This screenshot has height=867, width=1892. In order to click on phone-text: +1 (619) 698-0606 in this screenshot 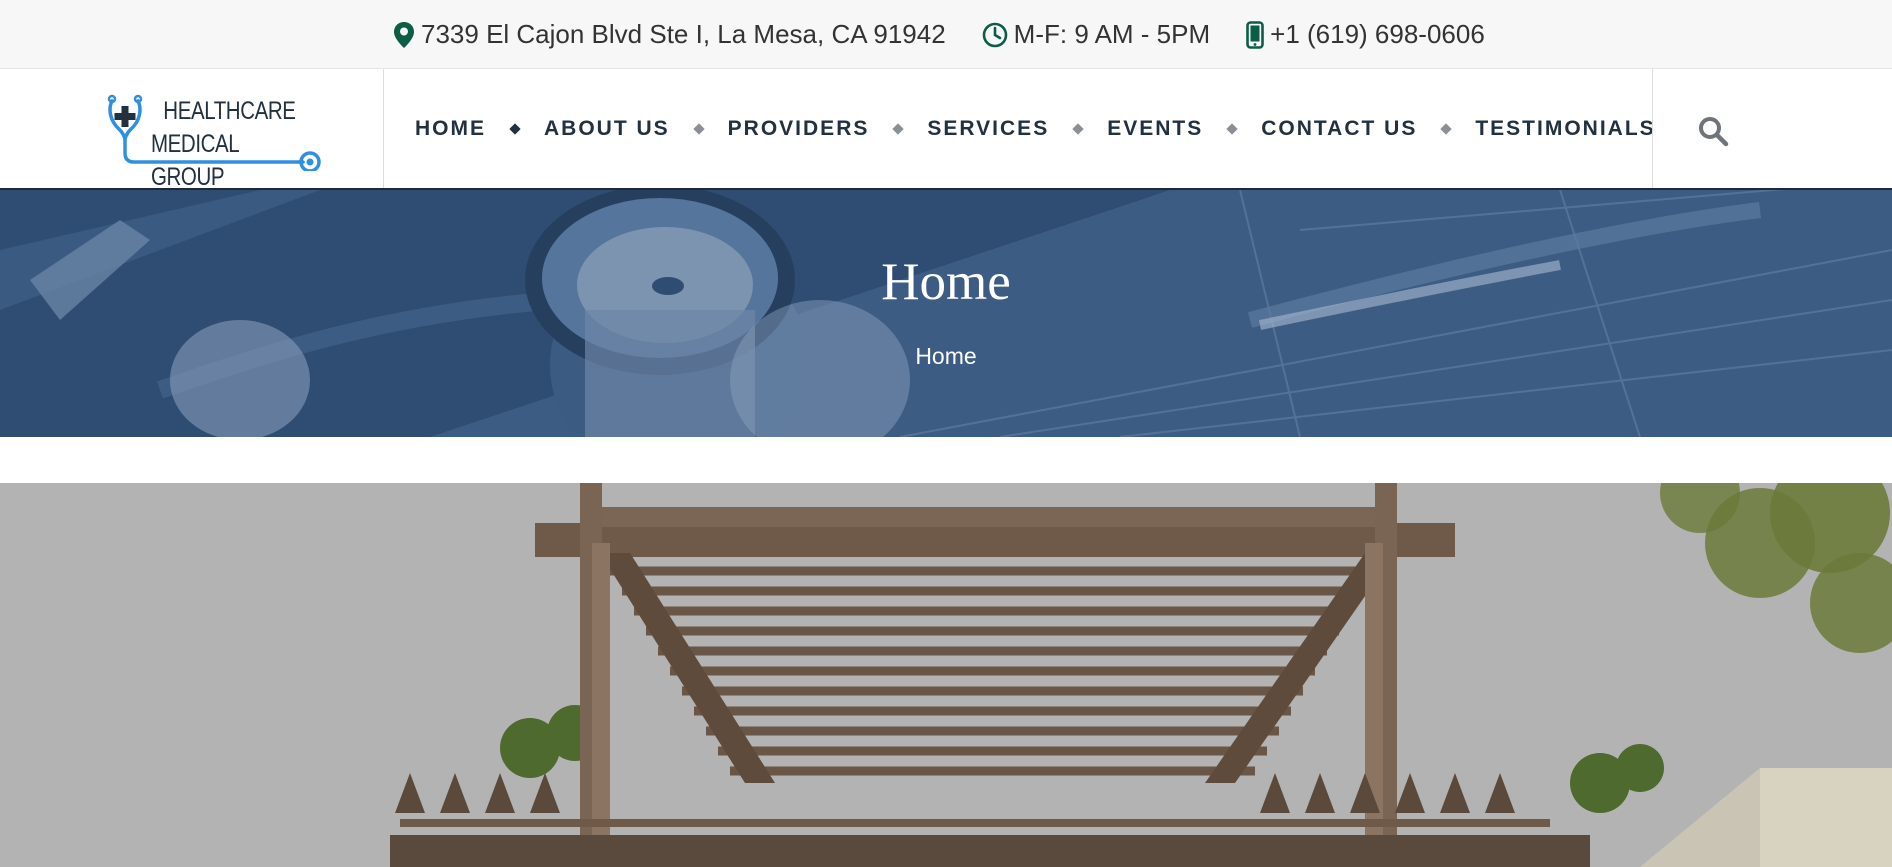, I will do `click(1377, 34)`.